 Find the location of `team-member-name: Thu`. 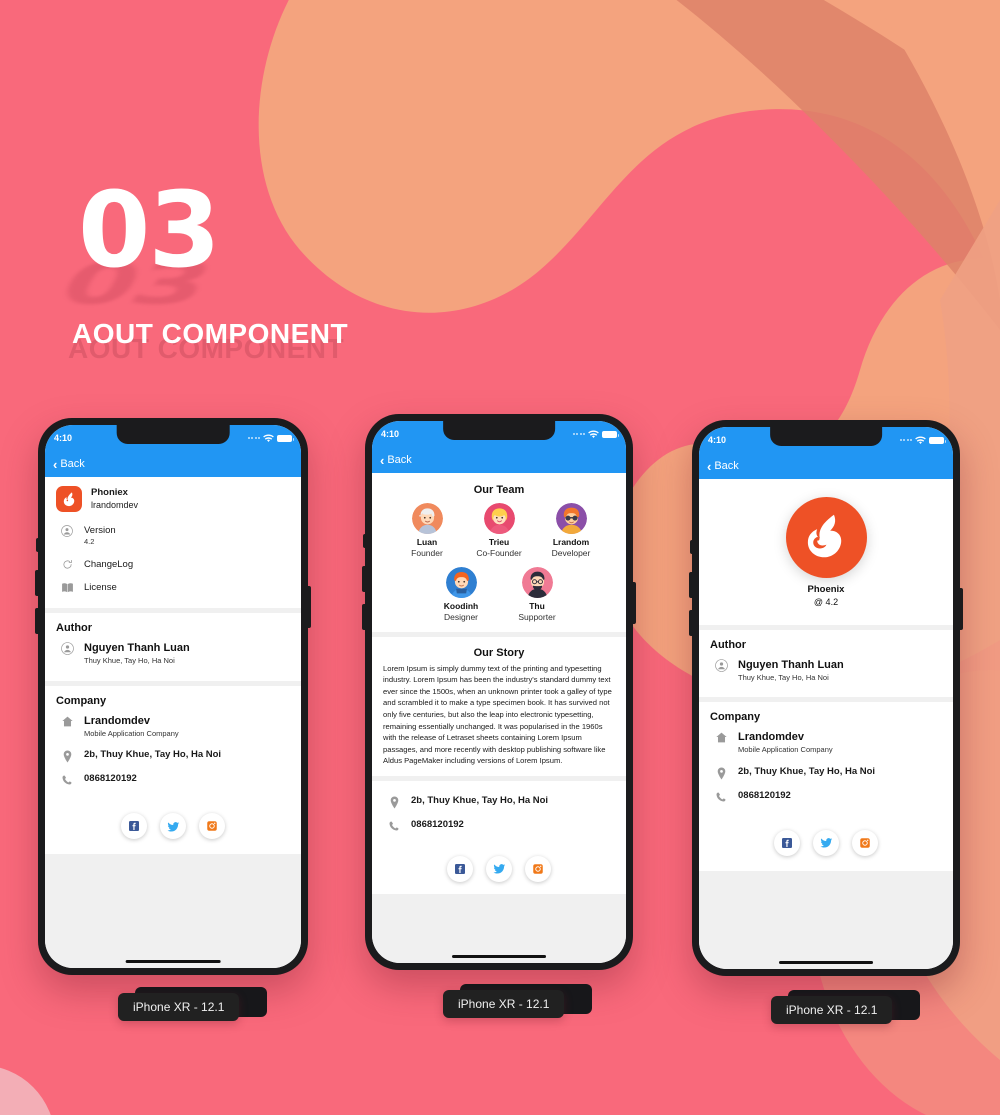

team-member-name: Thu is located at coordinates (537, 605).